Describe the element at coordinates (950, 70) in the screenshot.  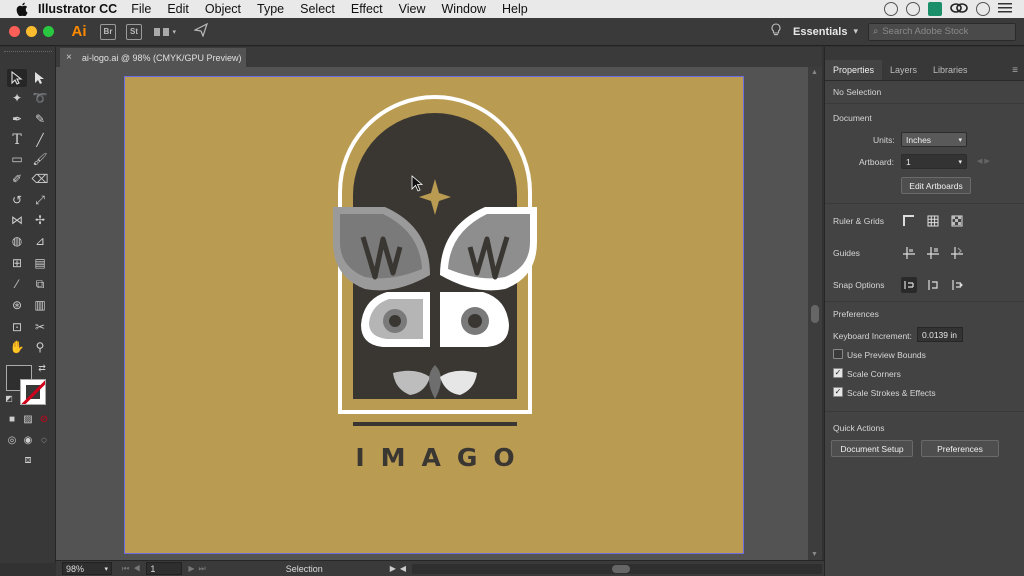
I see `tab-libraries: Libraries` at that location.